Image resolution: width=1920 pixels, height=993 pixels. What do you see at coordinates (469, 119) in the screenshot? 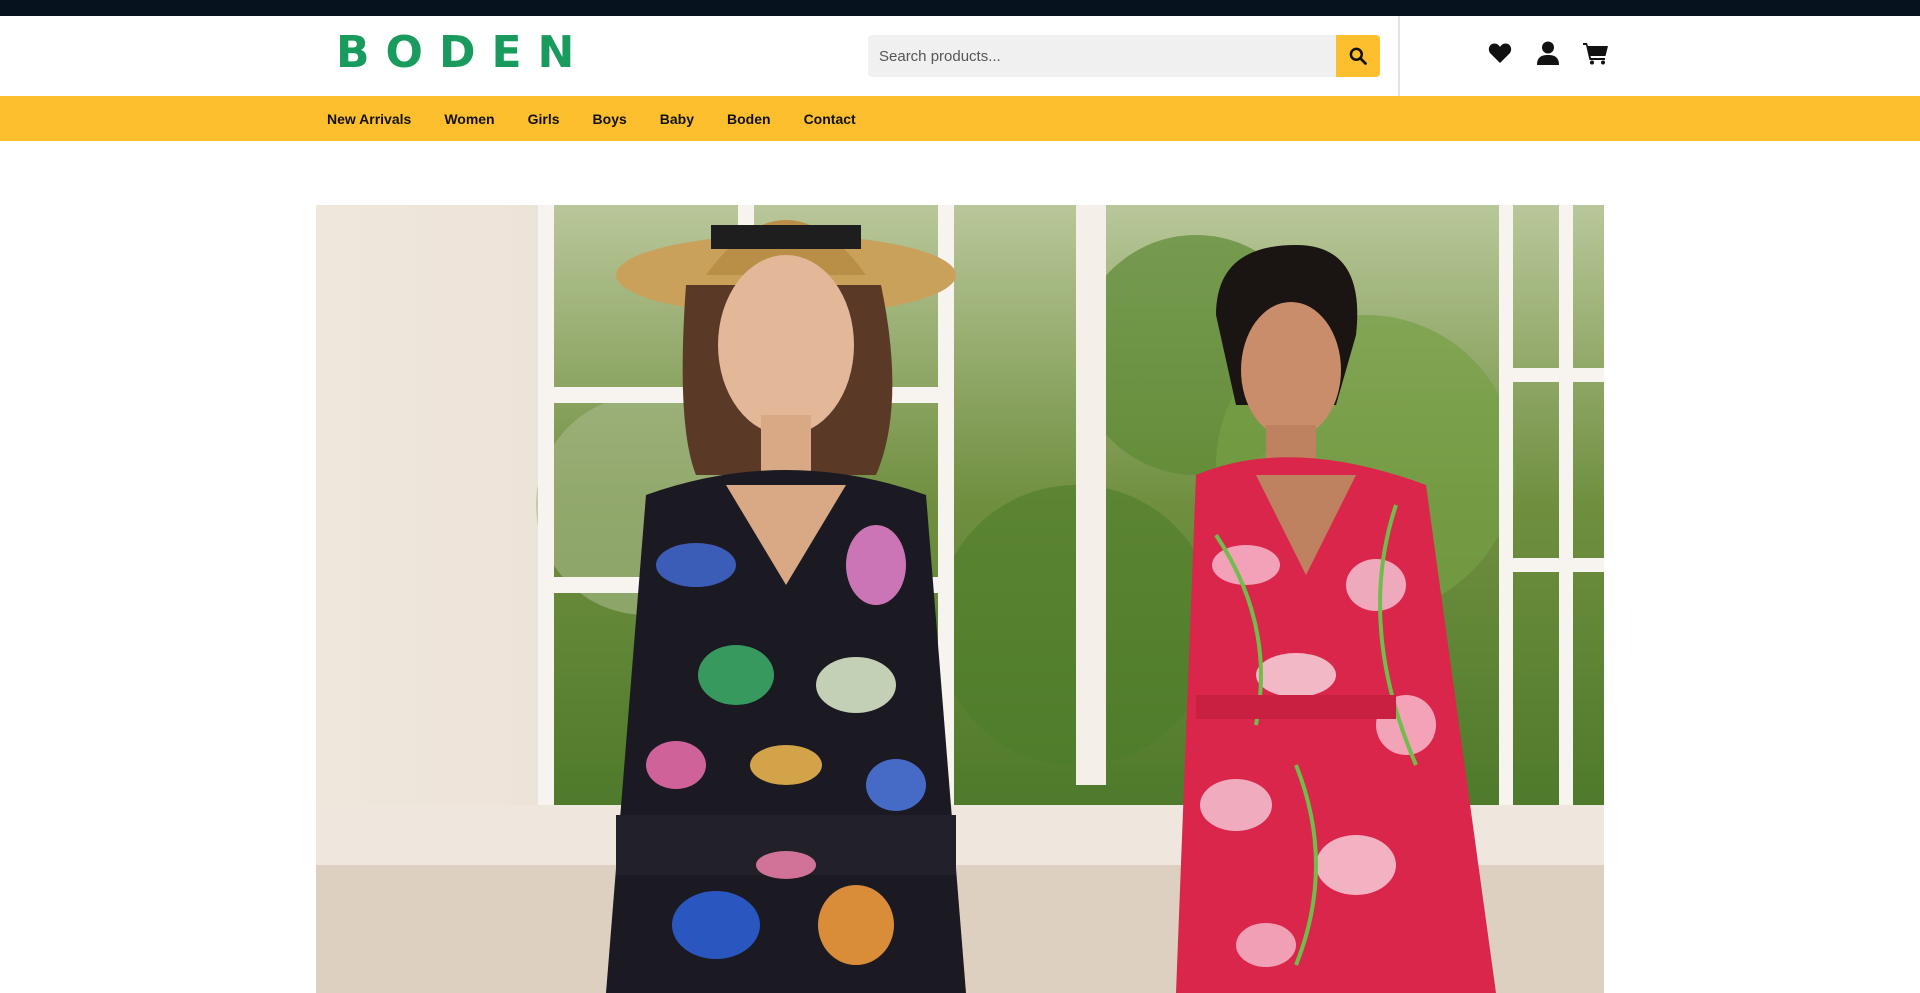
I see `nav-item-women: Women` at bounding box center [469, 119].